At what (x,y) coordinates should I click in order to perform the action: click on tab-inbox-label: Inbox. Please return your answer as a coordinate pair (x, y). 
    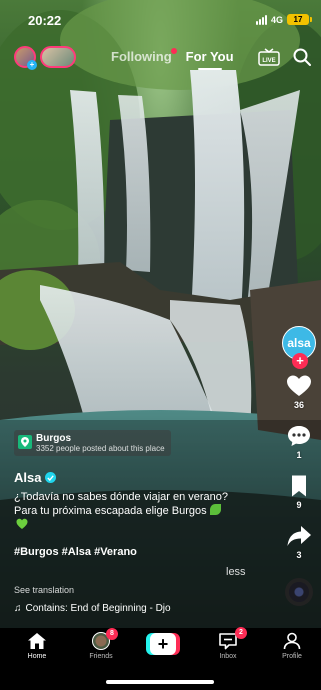
    Looking at the image, I should click on (228, 656).